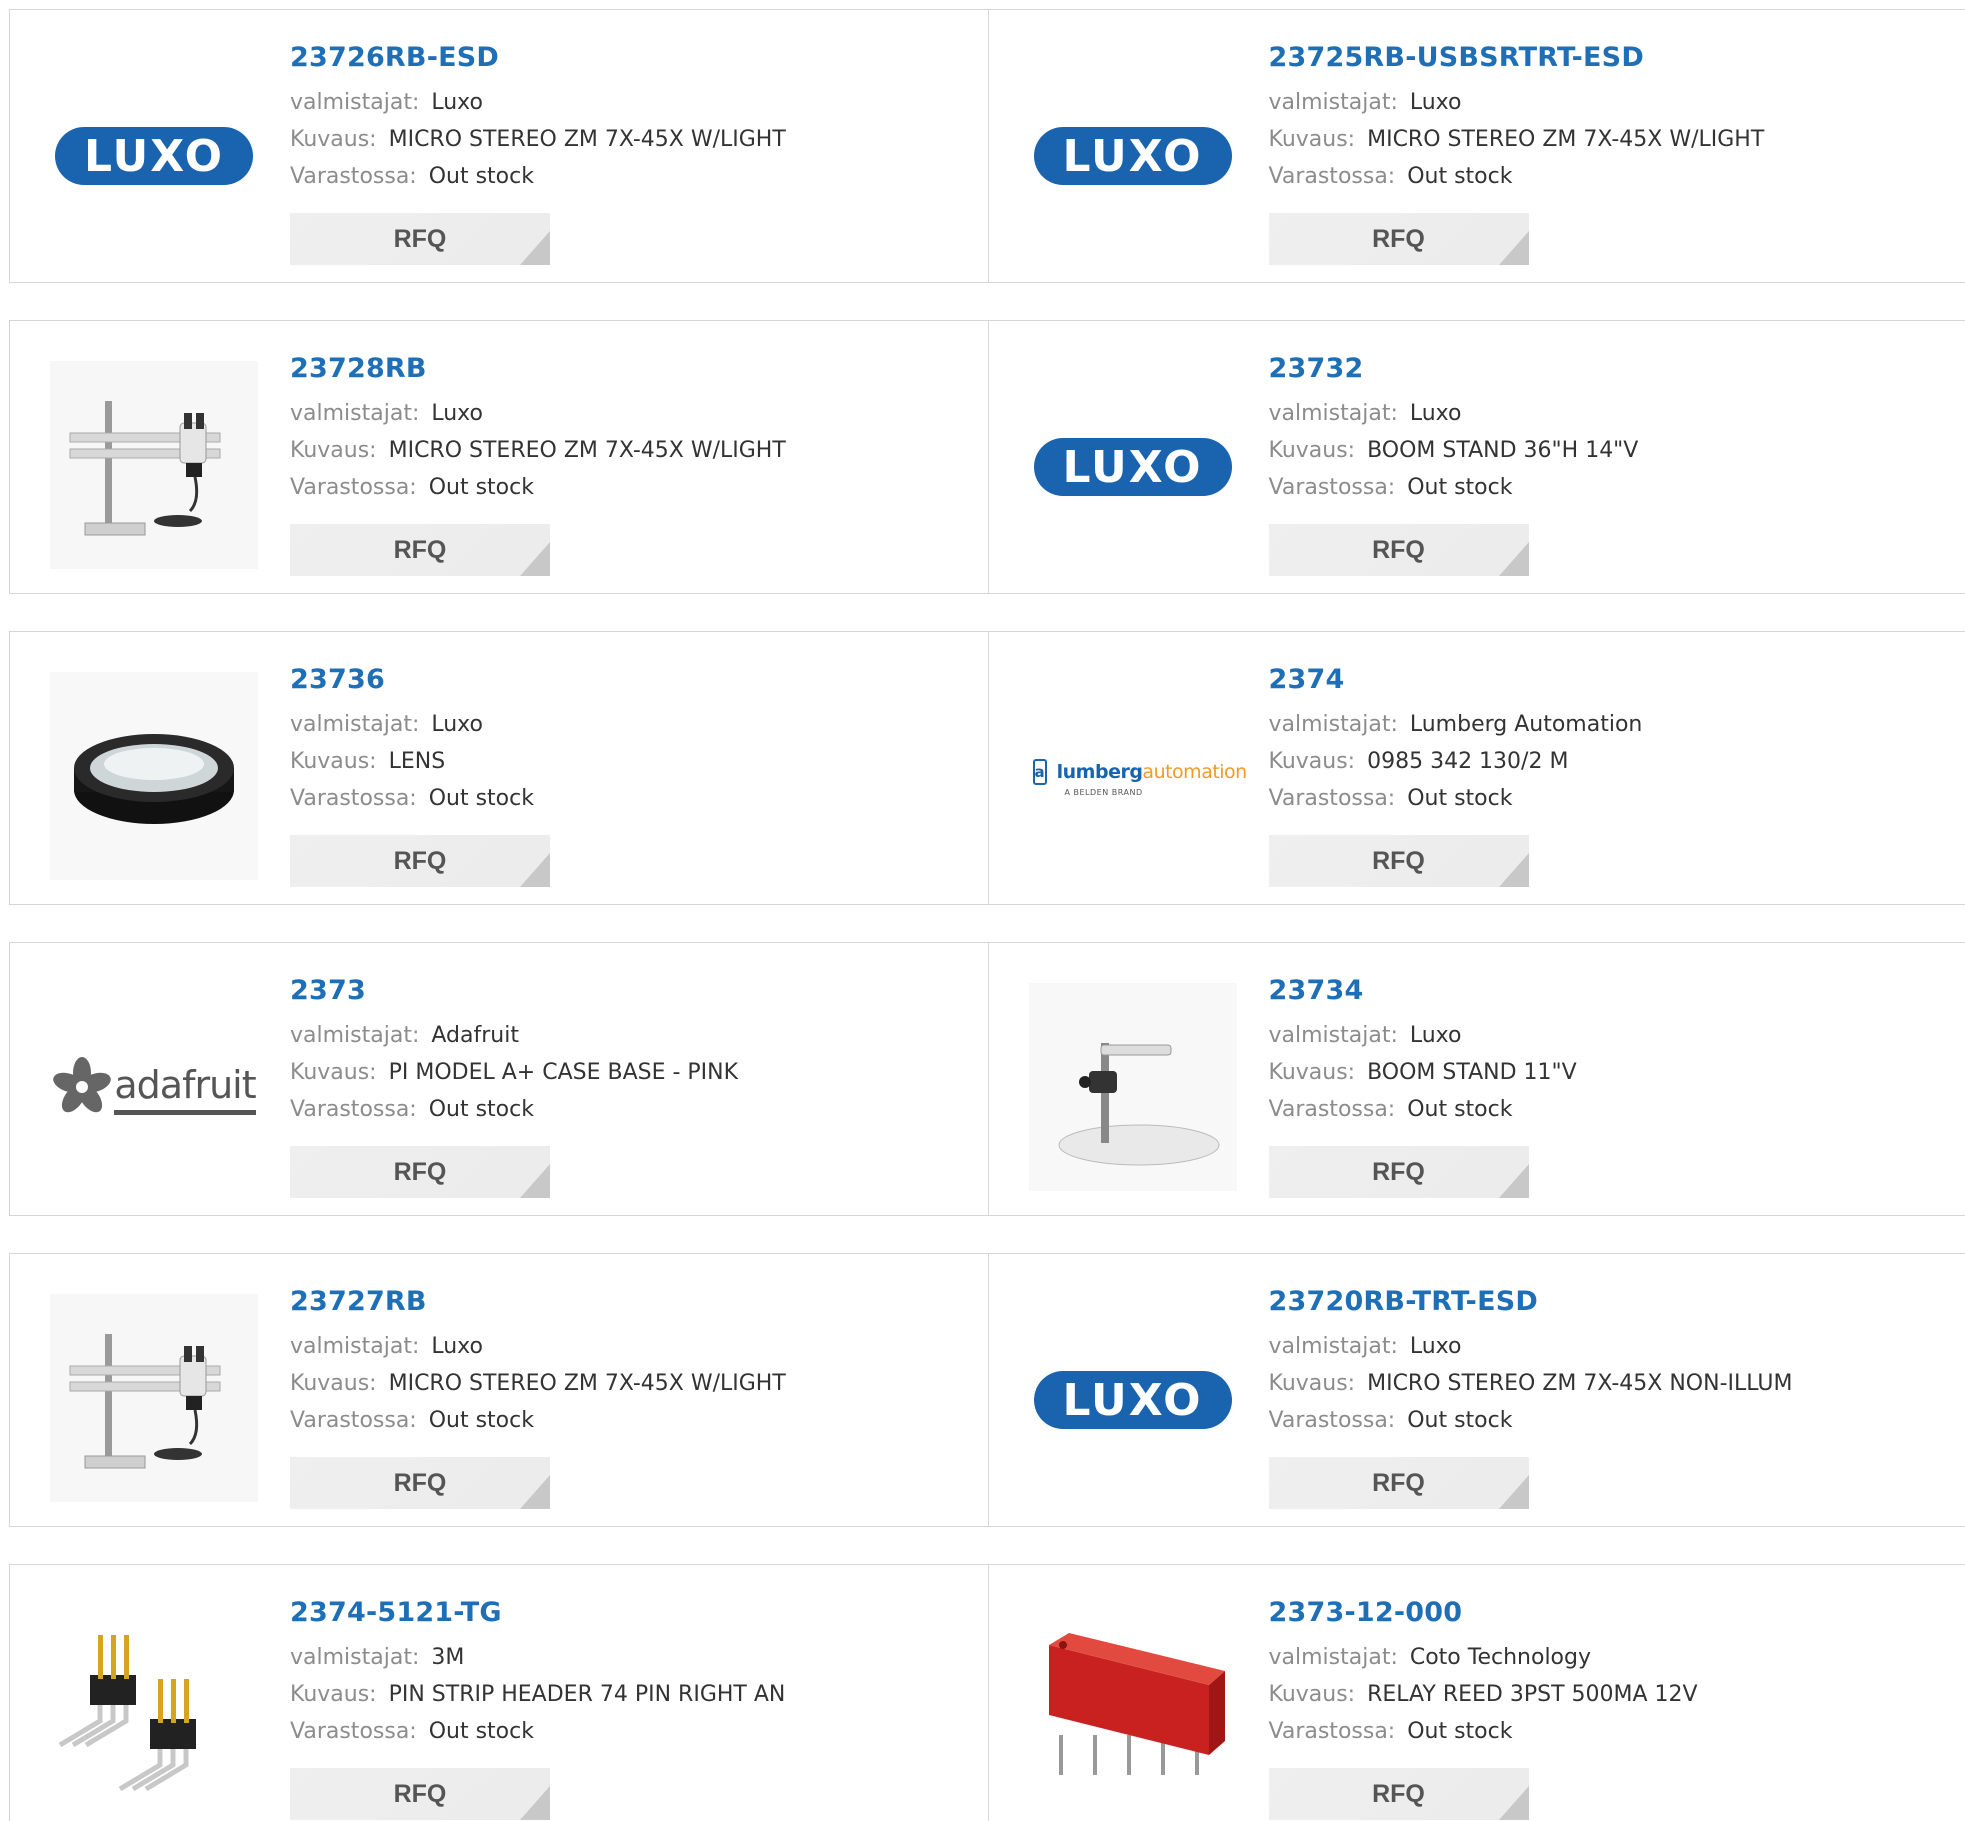  Describe the element at coordinates (629, 761) in the screenshot. I see `description-row: Kuvaus: LENS` at that location.